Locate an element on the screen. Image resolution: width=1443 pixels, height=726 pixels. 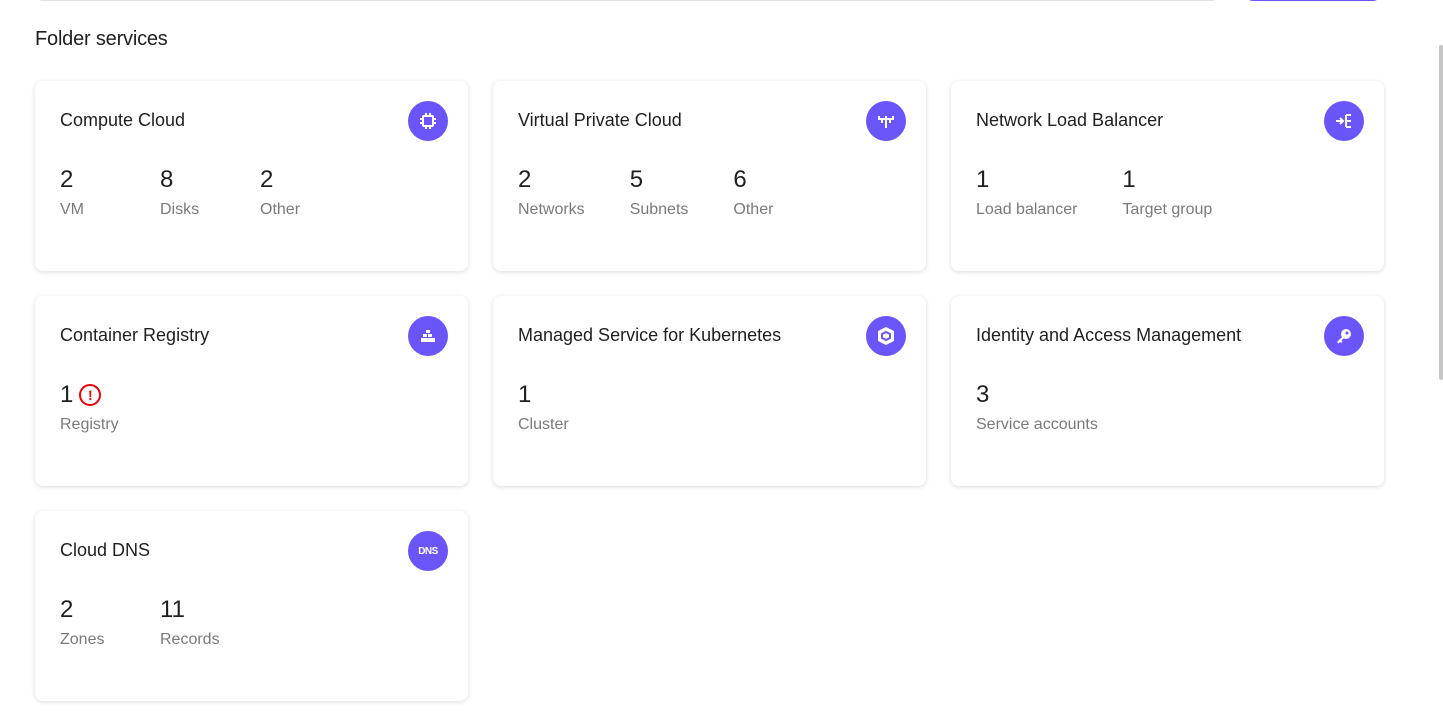
service-card-container-registry: Container Registry 1! Registry is located at coordinates (251, 391).